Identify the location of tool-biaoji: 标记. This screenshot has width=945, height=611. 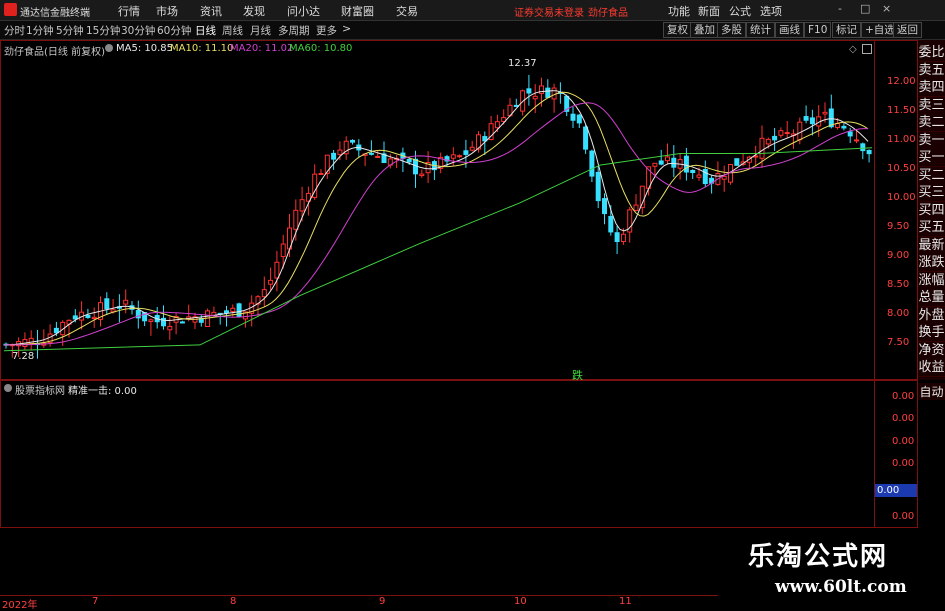
(846, 30).